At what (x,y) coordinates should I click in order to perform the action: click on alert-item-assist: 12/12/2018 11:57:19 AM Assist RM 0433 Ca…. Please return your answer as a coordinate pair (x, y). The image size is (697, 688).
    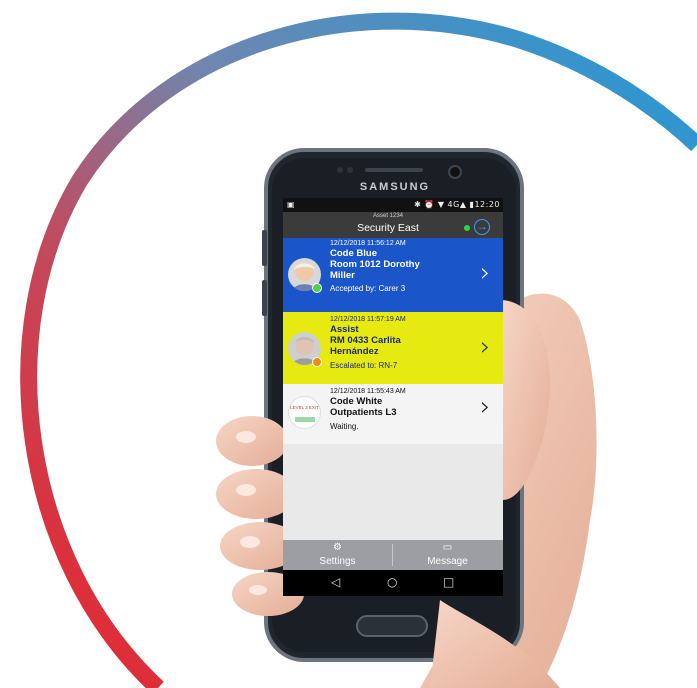
    Looking at the image, I should click on (393, 348).